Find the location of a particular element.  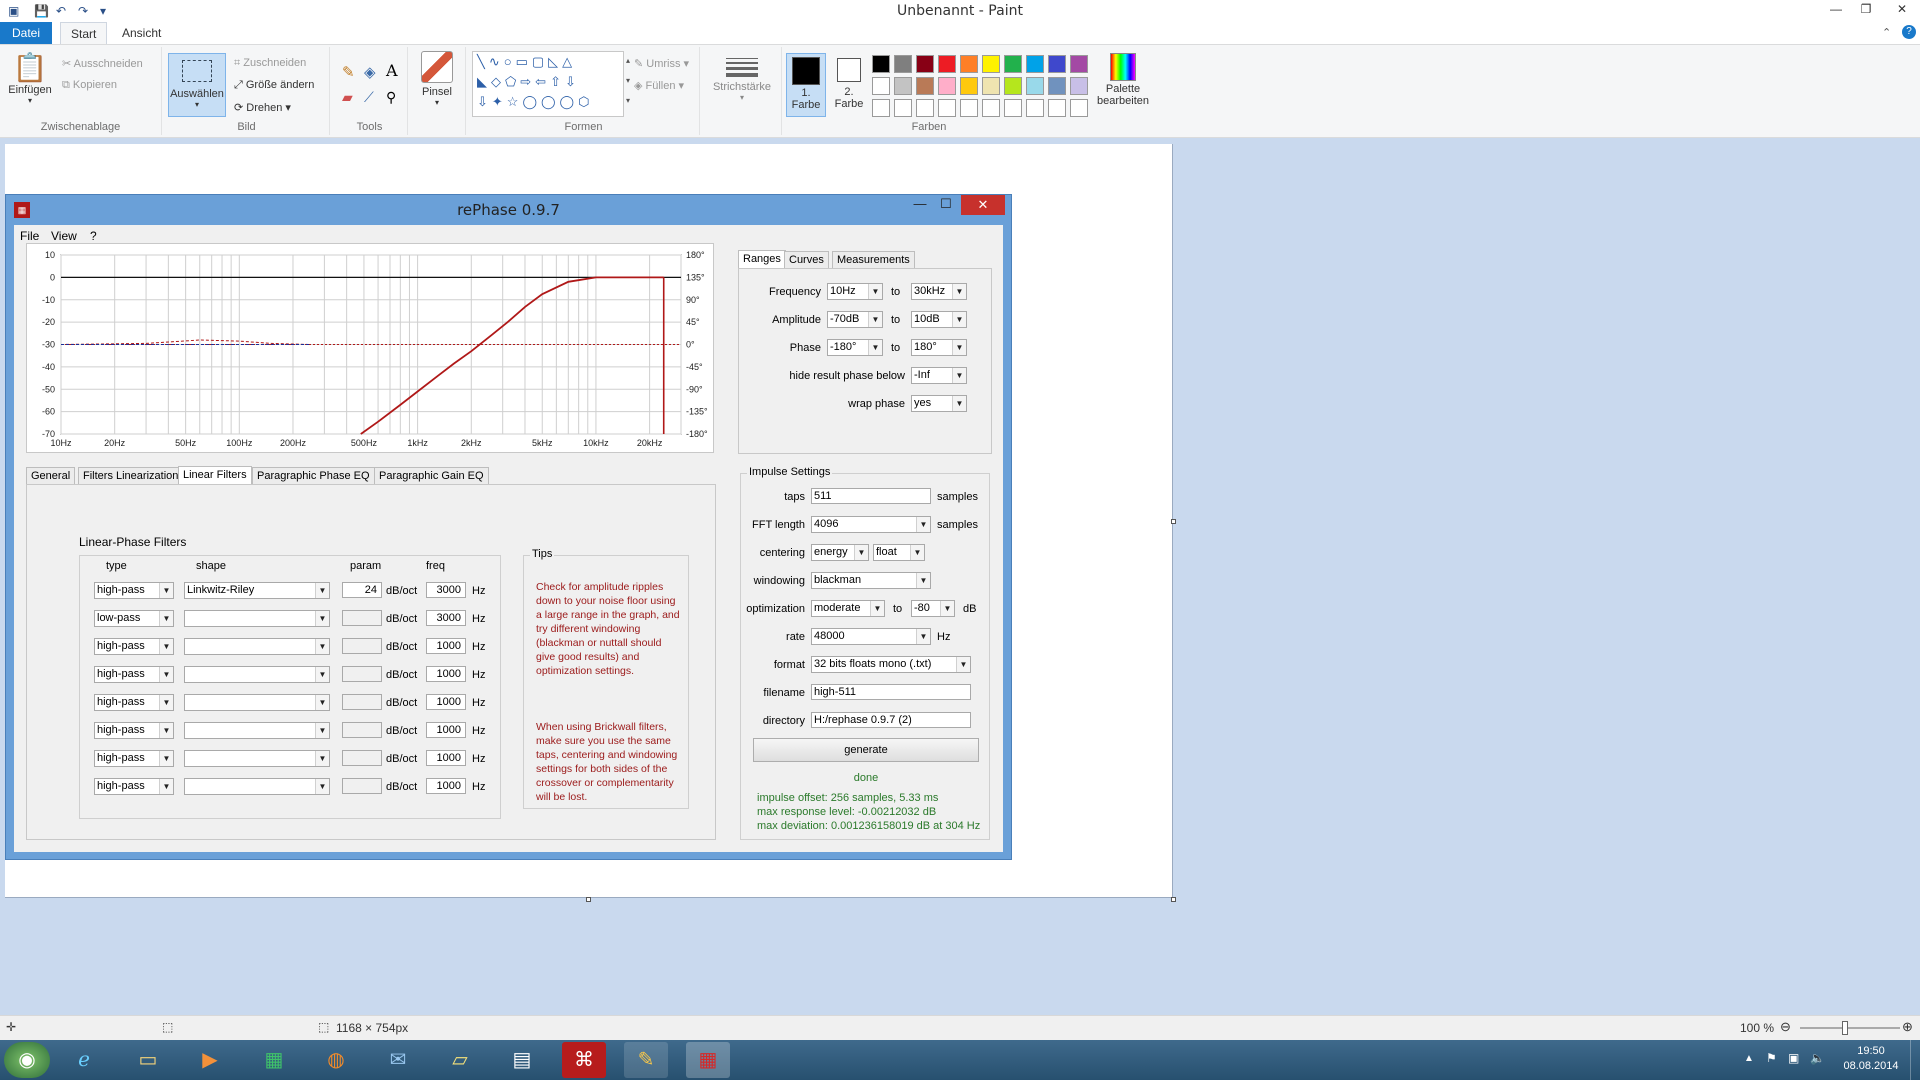

paint-taskbar-icon: ✎ is located at coordinates (646, 1060).